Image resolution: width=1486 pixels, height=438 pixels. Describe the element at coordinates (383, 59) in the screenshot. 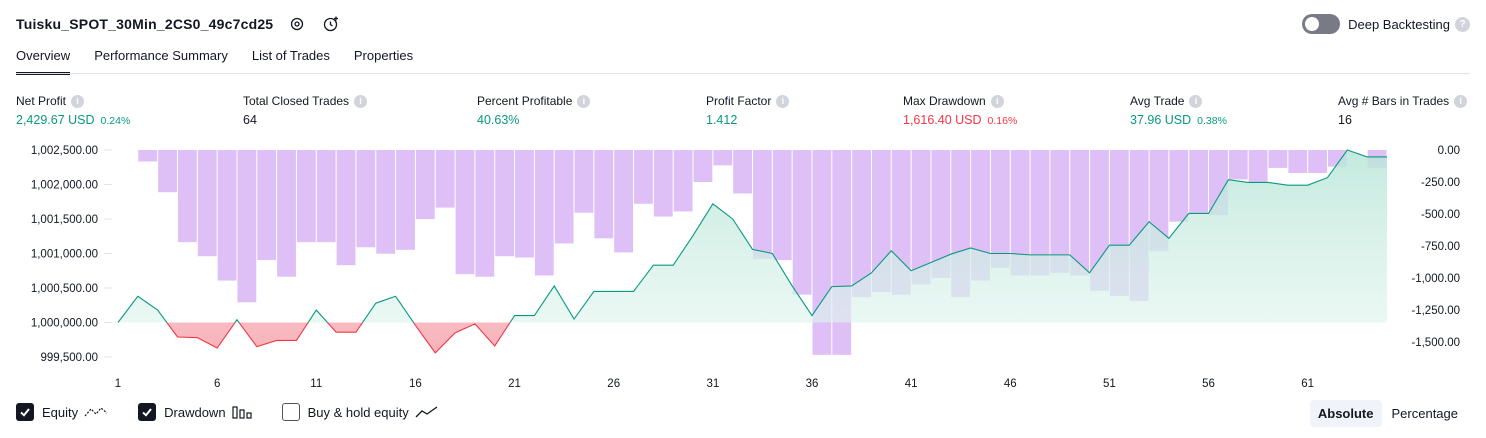

I see `tab-properties: Properties` at that location.